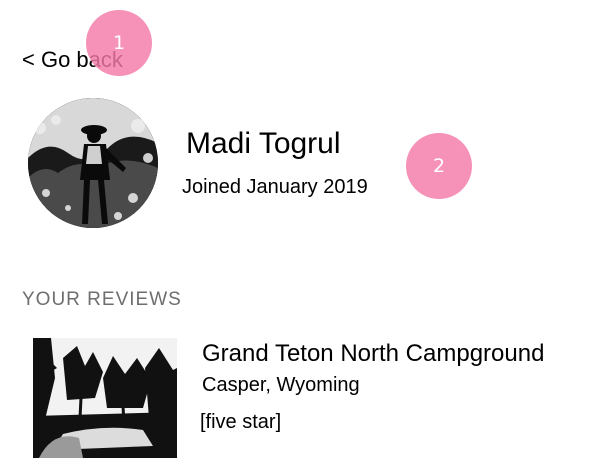 Image resolution: width=590 pixels, height=472 pixels. Describe the element at coordinates (439, 166) in the screenshot. I see `annotation-badge-2: 2` at that location.